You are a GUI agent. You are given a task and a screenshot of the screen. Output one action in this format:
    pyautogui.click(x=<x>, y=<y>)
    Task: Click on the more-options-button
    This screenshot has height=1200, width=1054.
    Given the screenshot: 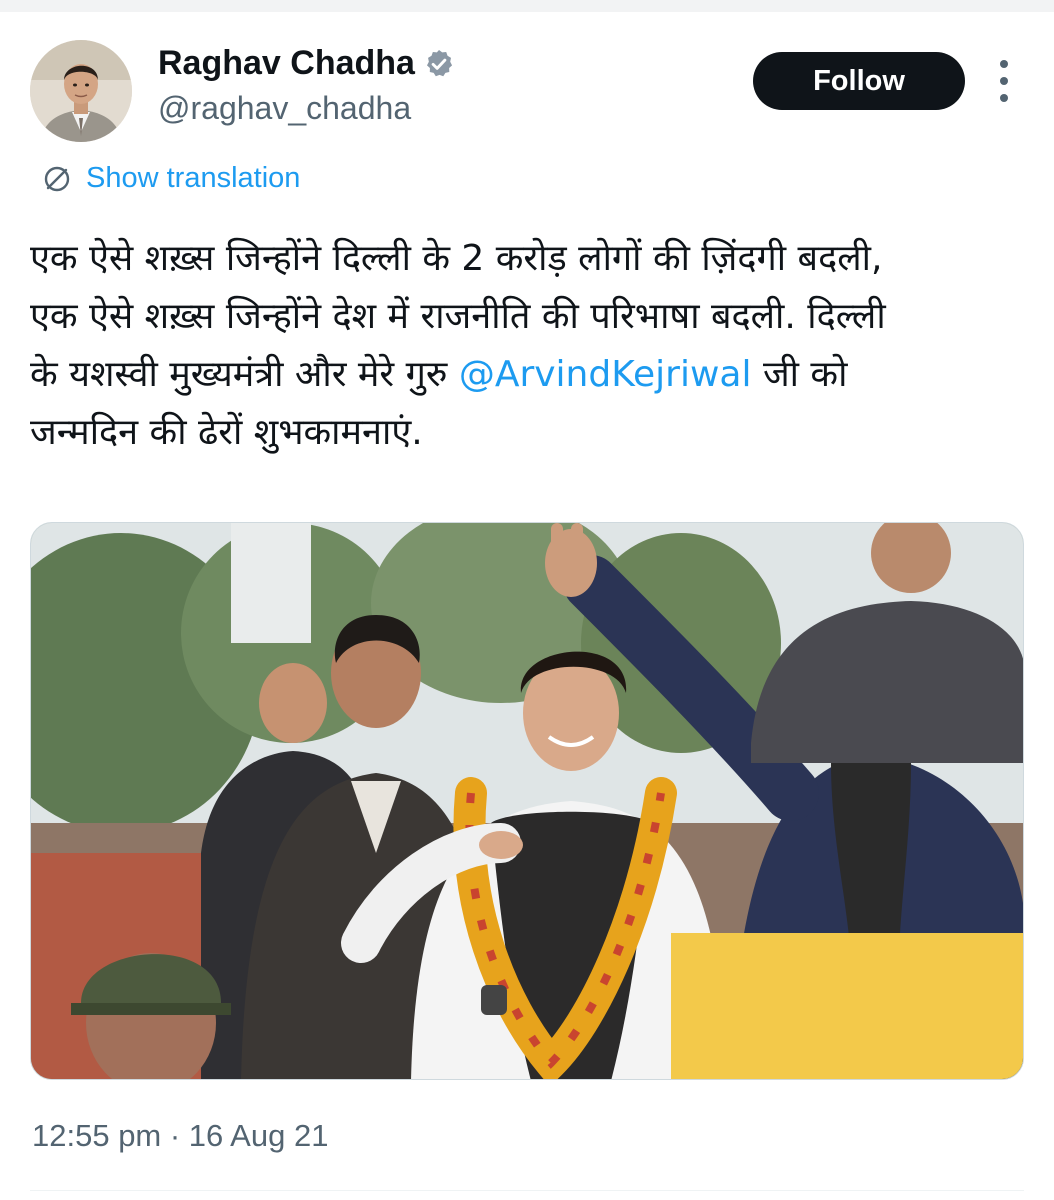 What is the action you would take?
    pyautogui.click(x=1004, y=81)
    